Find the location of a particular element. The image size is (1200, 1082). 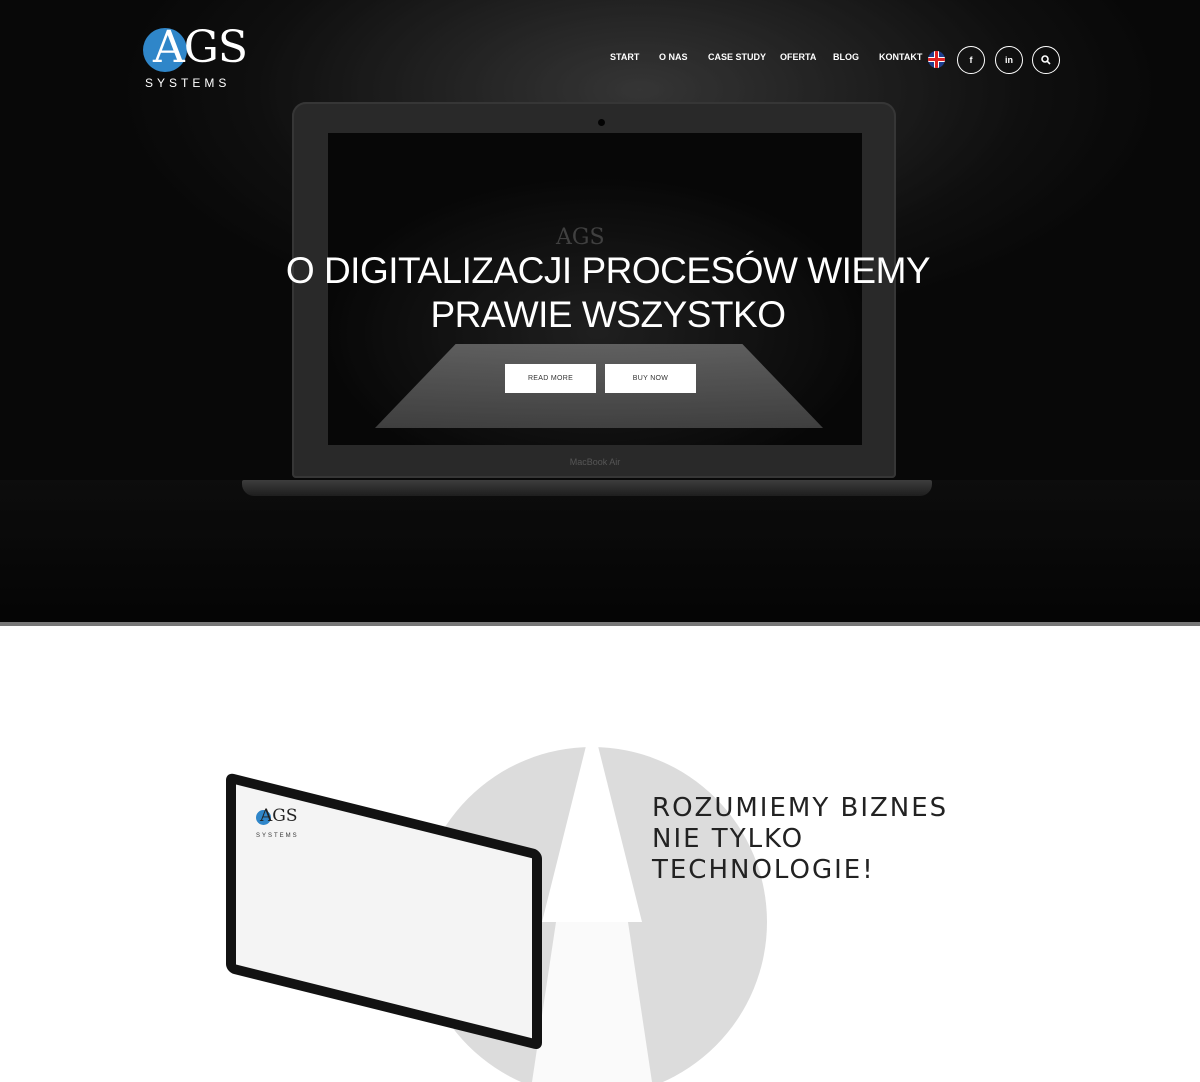

search-button is located at coordinates (1046, 60).